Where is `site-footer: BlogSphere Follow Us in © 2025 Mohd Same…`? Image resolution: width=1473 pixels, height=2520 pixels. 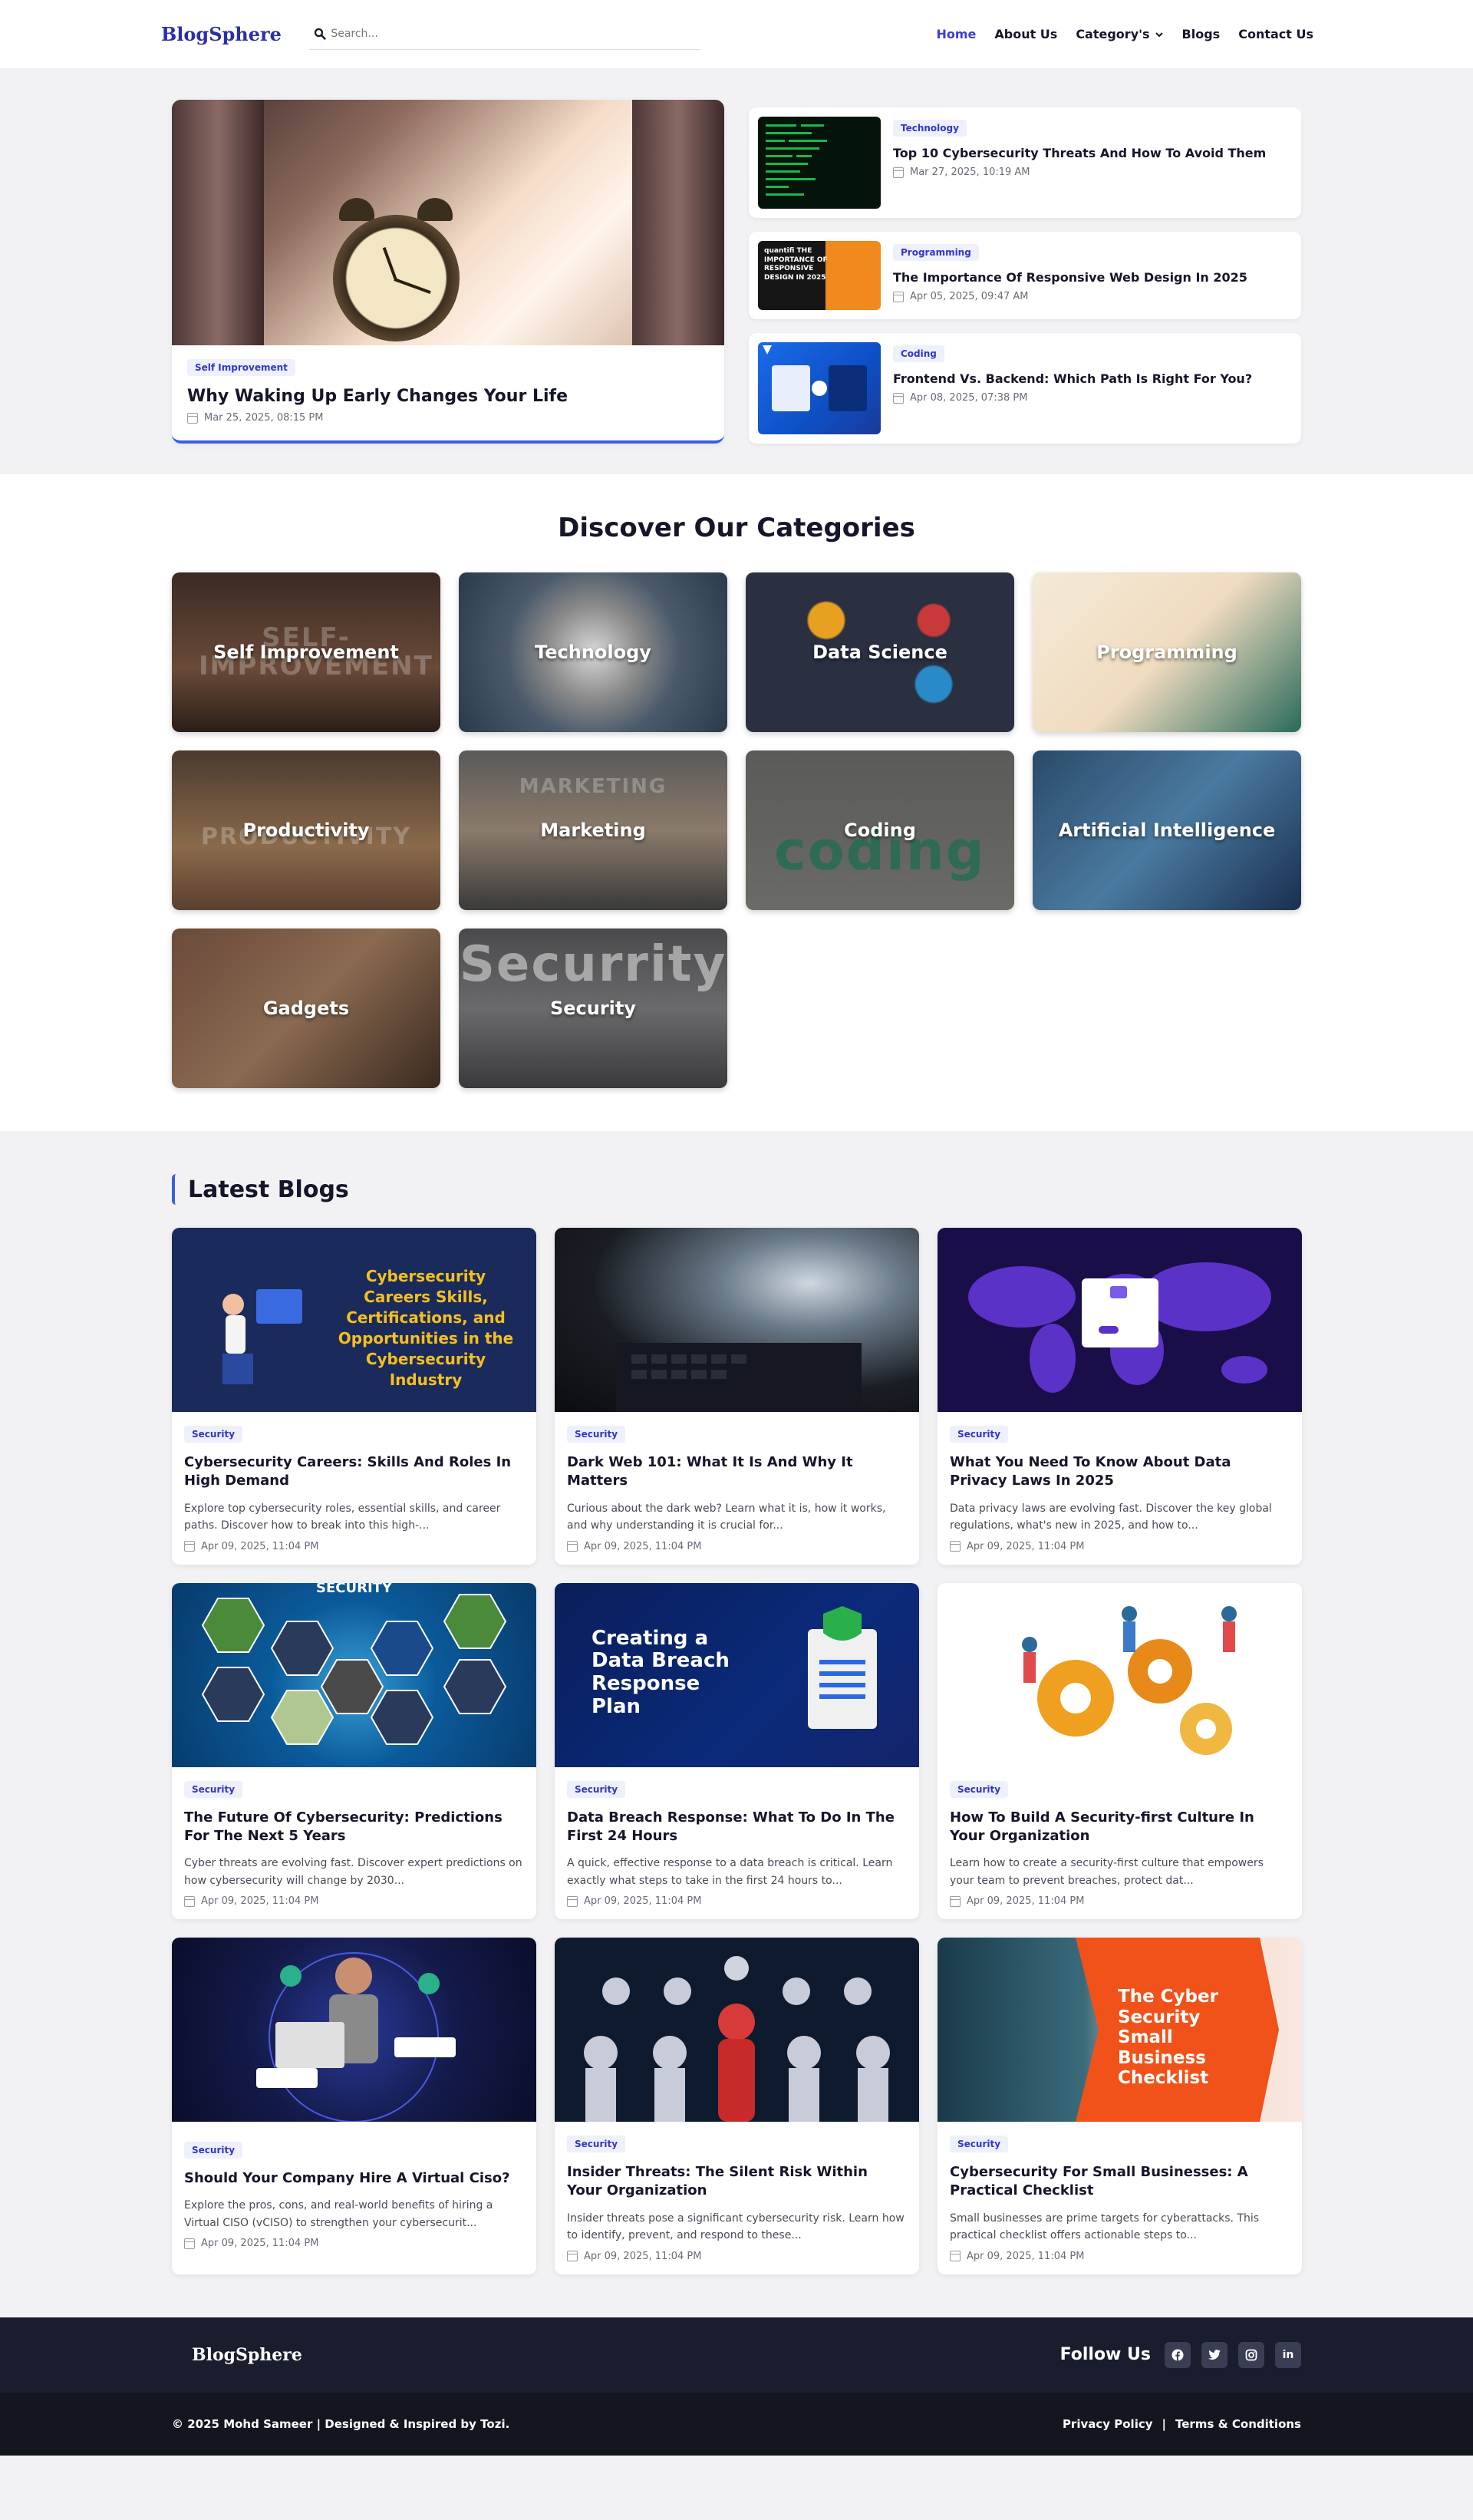
site-footer: BlogSphere Follow Us in © 2025 Mohd Same… is located at coordinates (736, 2386).